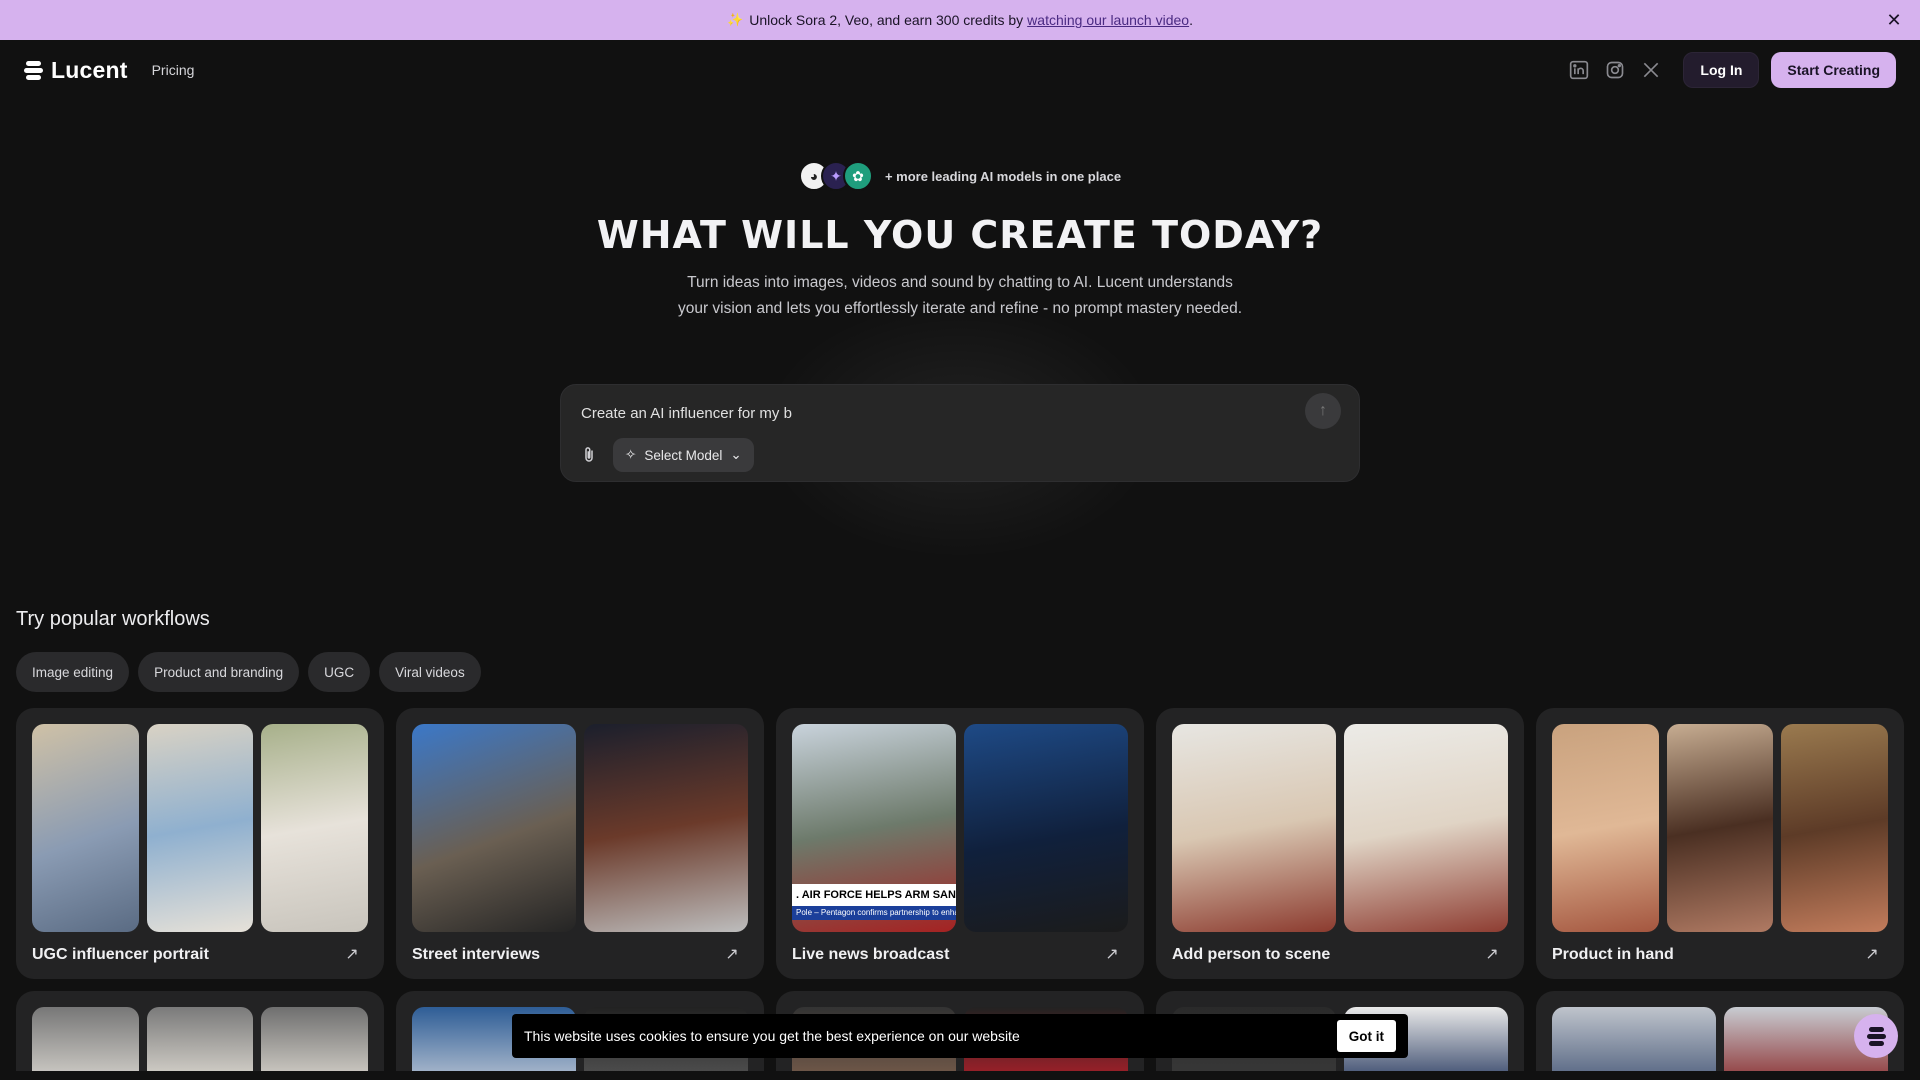  What do you see at coordinates (580, 843) in the screenshot?
I see `workflow-card-street-interviews: Street interviews ↗` at bounding box center [580, 843].